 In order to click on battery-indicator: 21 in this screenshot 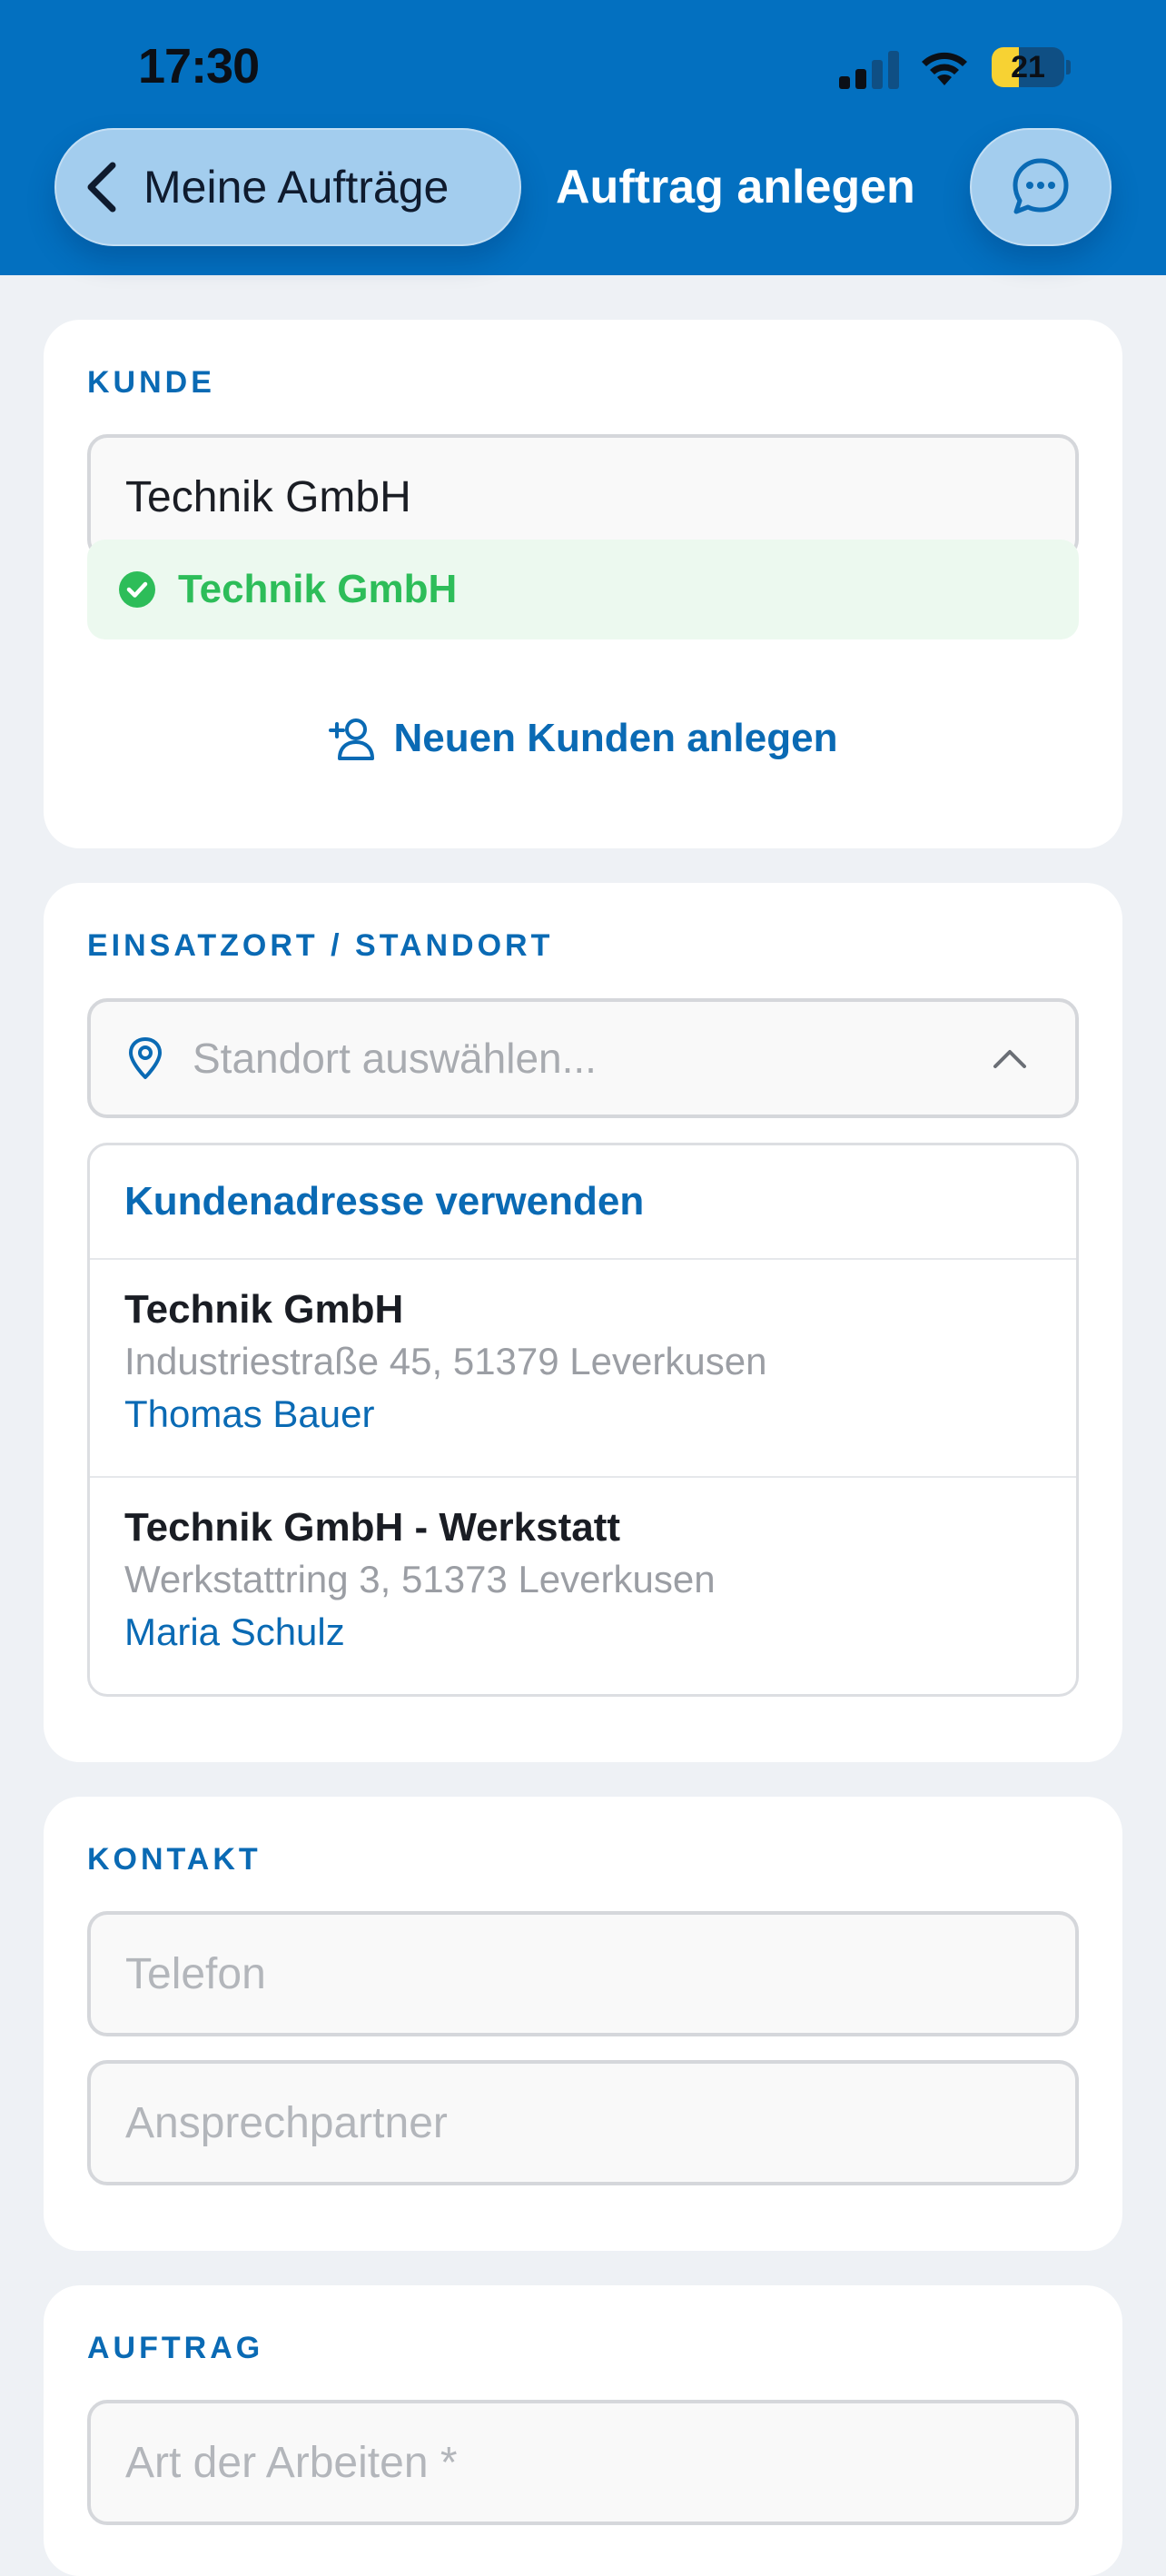, I will do `click(1032, 67)`.